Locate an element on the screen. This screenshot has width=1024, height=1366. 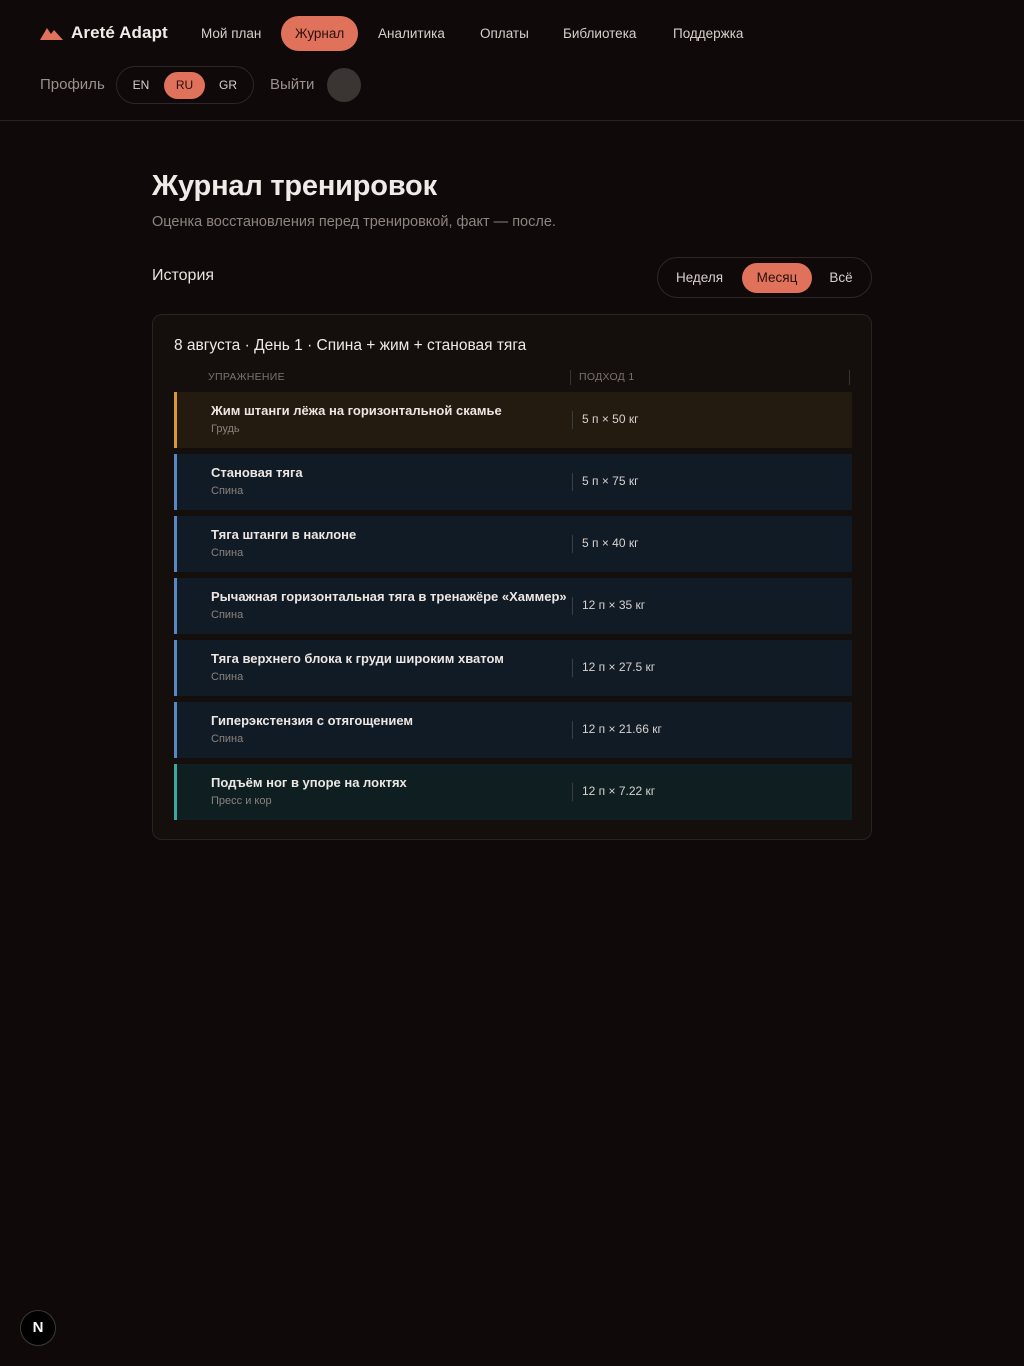
logout-link: Выйти is located at coordinates (292, 85).